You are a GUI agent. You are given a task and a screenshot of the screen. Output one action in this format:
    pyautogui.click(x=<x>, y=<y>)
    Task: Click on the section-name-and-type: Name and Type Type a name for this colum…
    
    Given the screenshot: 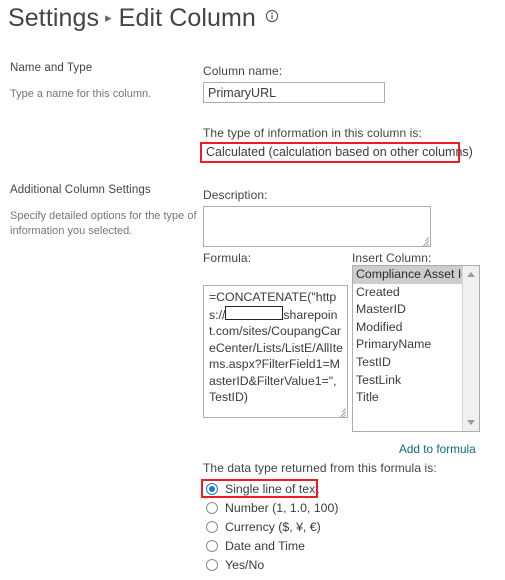 What is the action you would take?
    pyautogui.click(x=105, y=82)
    